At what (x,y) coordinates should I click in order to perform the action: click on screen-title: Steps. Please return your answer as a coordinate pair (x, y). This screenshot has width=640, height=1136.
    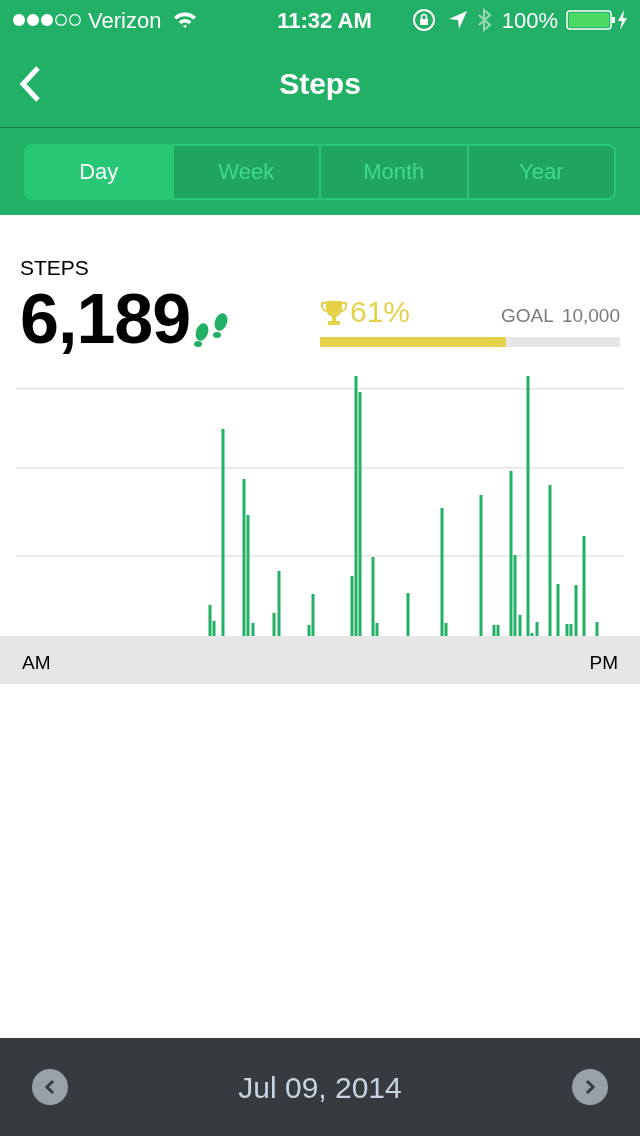
    Looking at the image, I should click on (320, 84).